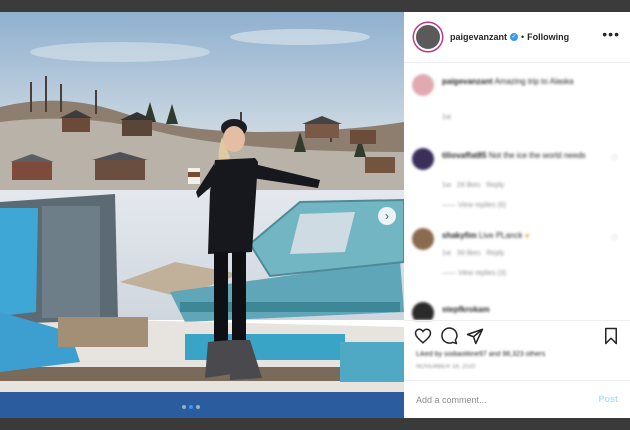  Describe the element at coordinates (469, 185) in the screenshot. I see `comment-likes: 28 likes` at that location.